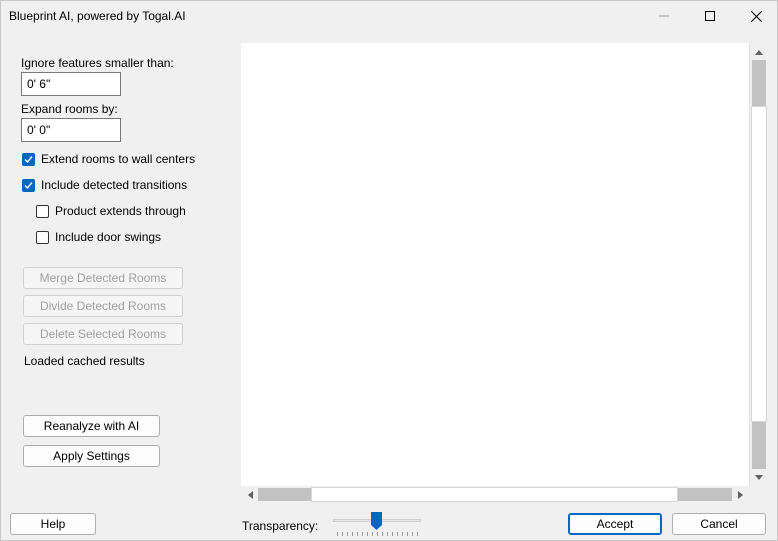 The image size is (778, 541). I want to click on scroll-right-button, so click(740, 494).